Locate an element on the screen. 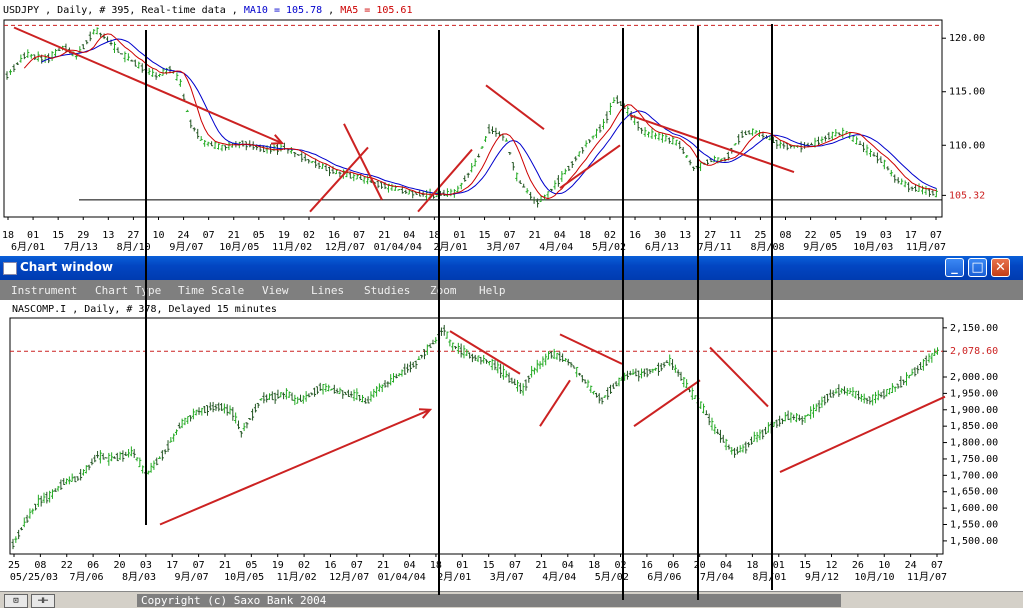 This screenshot has width=1023, height=608. x-tick-date: 10月/10 is located at coordinates (874, 577).